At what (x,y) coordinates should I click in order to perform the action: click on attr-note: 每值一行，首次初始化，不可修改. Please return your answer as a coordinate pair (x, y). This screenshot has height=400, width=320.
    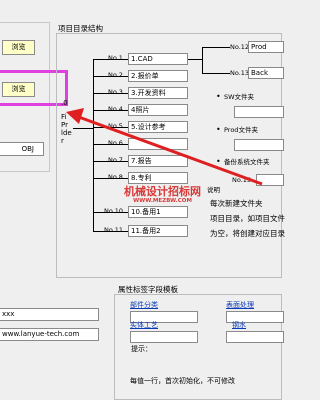
    Looking at the image, I should click on (182, 381).